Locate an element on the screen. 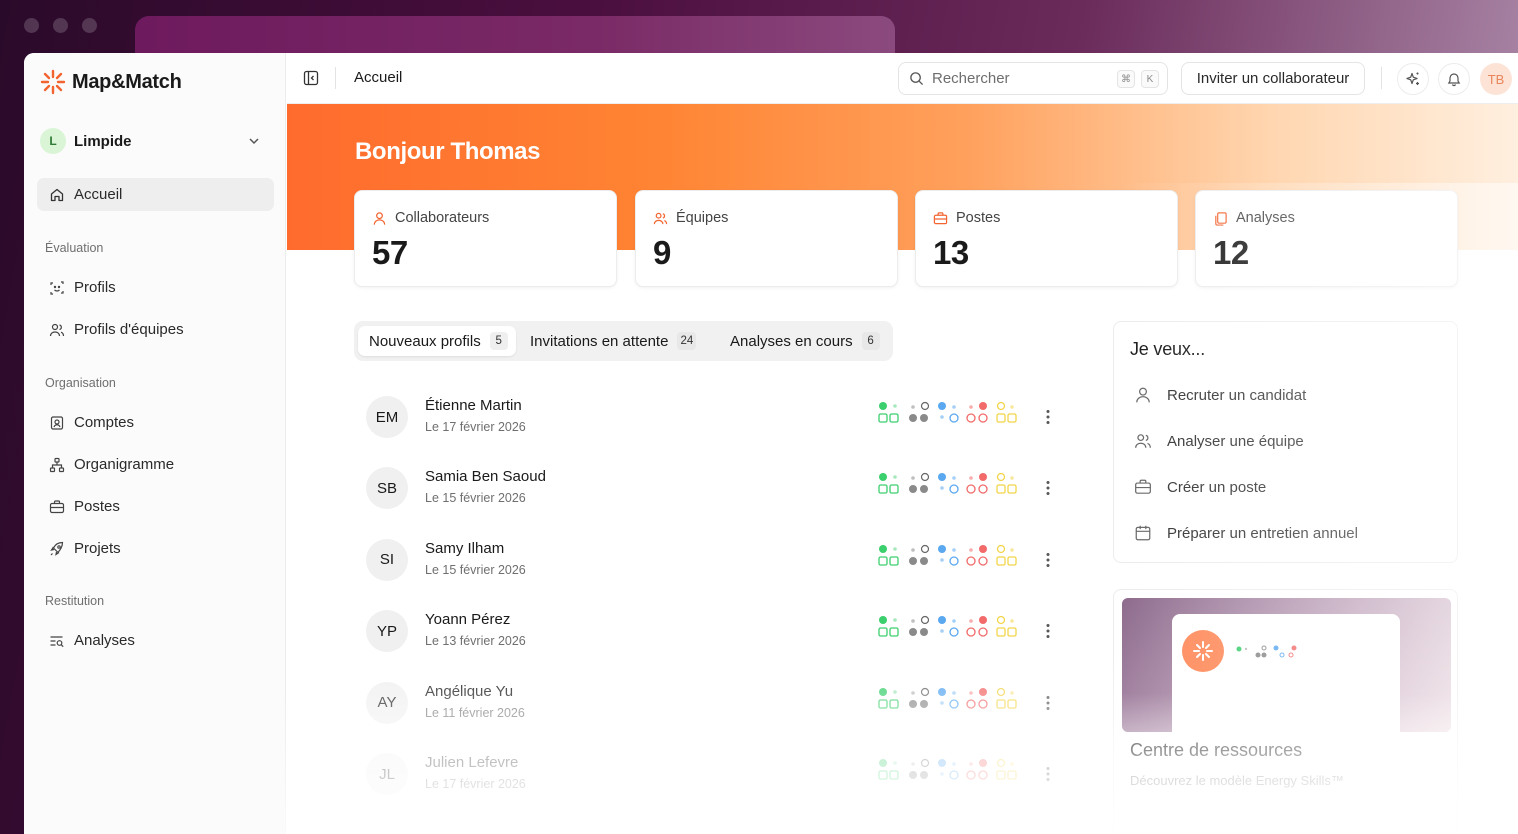 The image size is (1518, 834). sidebar-item-analyses: Analyses is located at coordinates (155, 640).